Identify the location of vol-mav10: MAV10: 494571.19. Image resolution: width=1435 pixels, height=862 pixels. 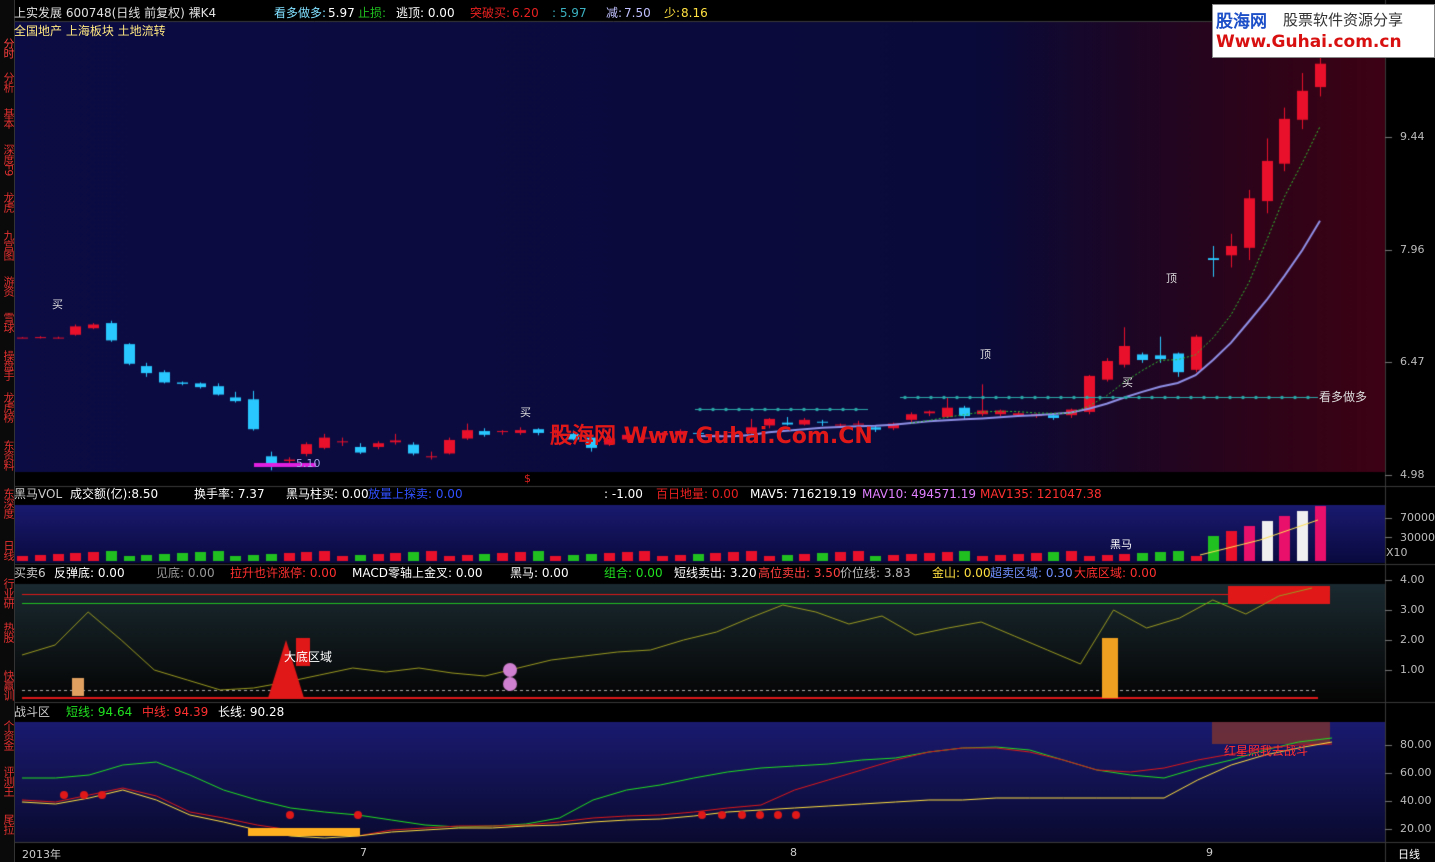
(919, 494).